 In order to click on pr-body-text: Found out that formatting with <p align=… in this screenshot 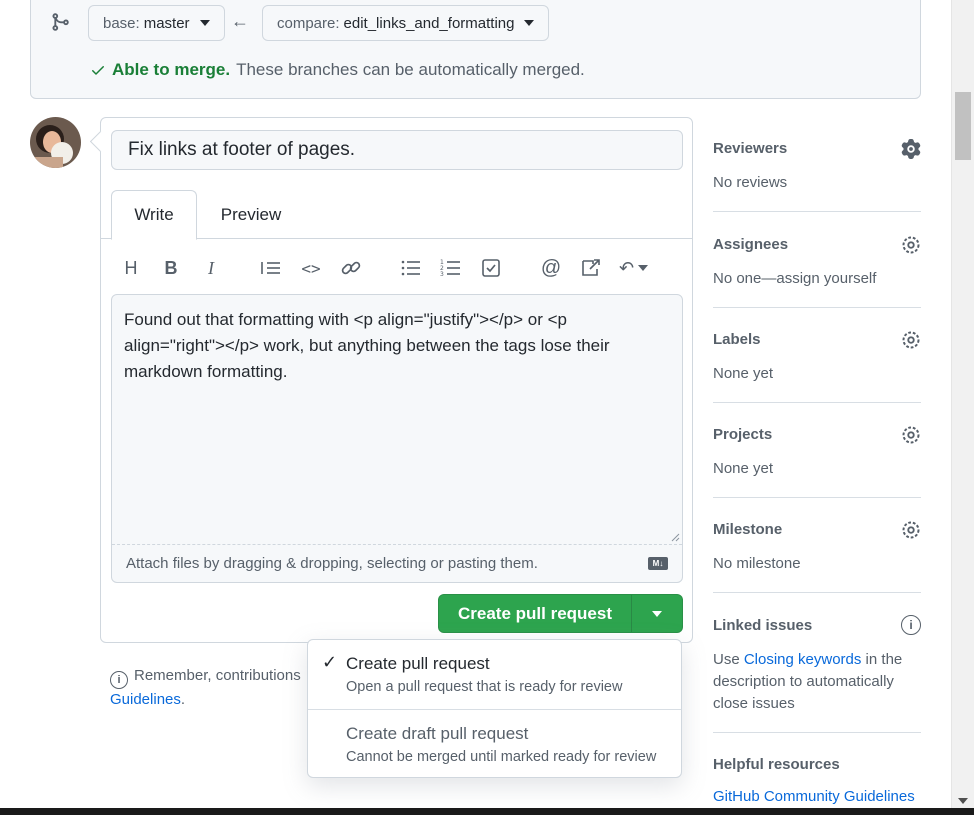, I will do `click(367, 345)`.